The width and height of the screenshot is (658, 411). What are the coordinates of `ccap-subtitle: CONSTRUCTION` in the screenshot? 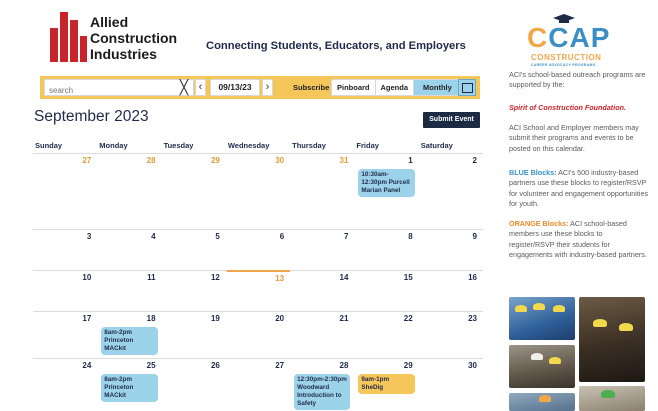 It's located at (566, 57).